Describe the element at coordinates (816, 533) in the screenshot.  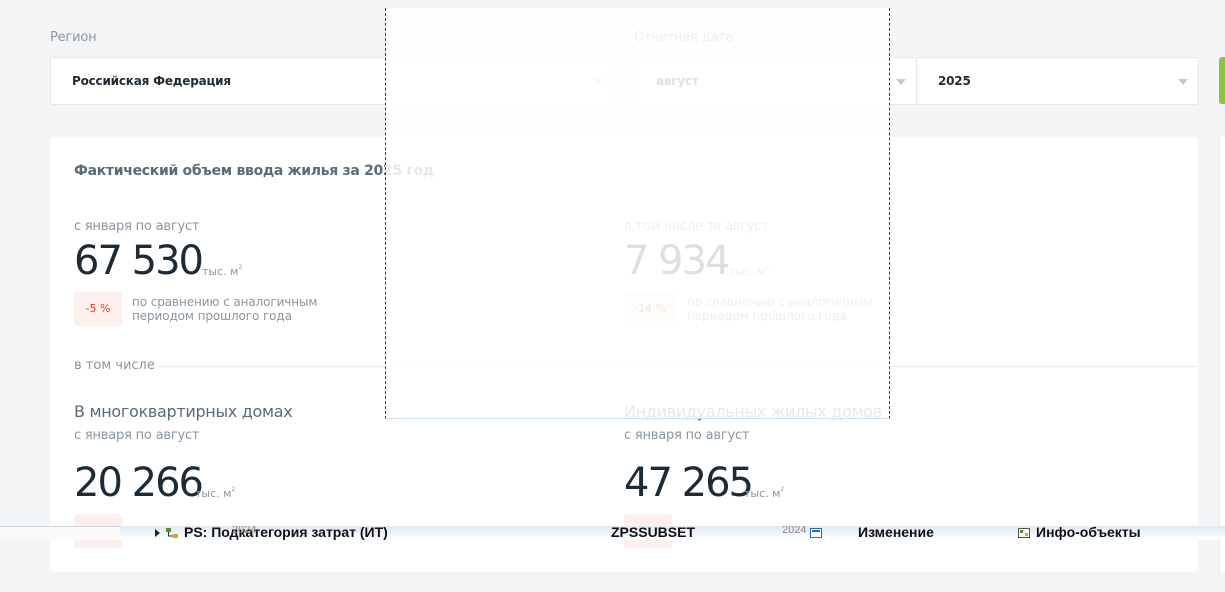
I see `edit-icon` at that location.